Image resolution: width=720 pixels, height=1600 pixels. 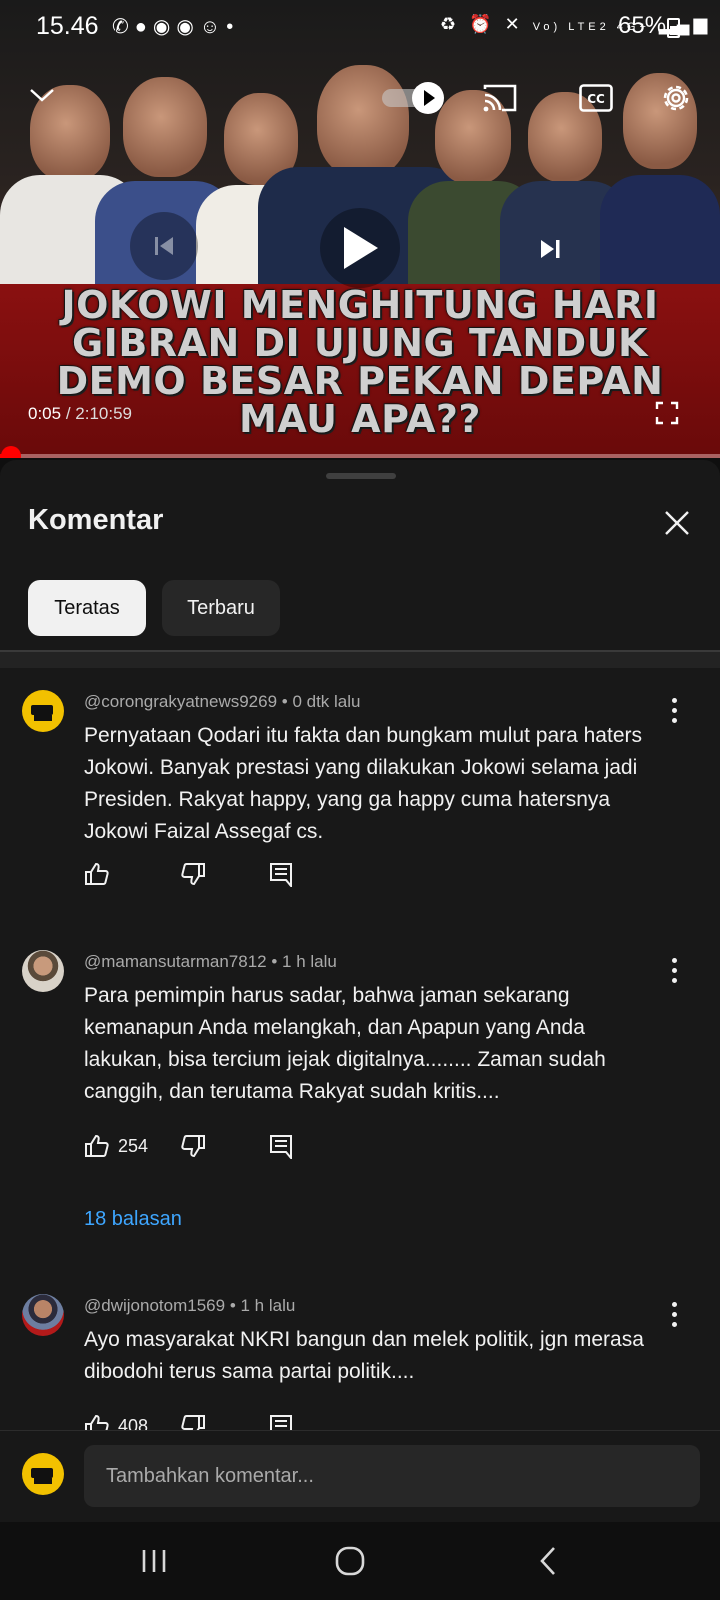 What do you see at coordinates (67, 26) in the screenshot?
I see `status-time: 15.46` at bounding box center [67, 26].